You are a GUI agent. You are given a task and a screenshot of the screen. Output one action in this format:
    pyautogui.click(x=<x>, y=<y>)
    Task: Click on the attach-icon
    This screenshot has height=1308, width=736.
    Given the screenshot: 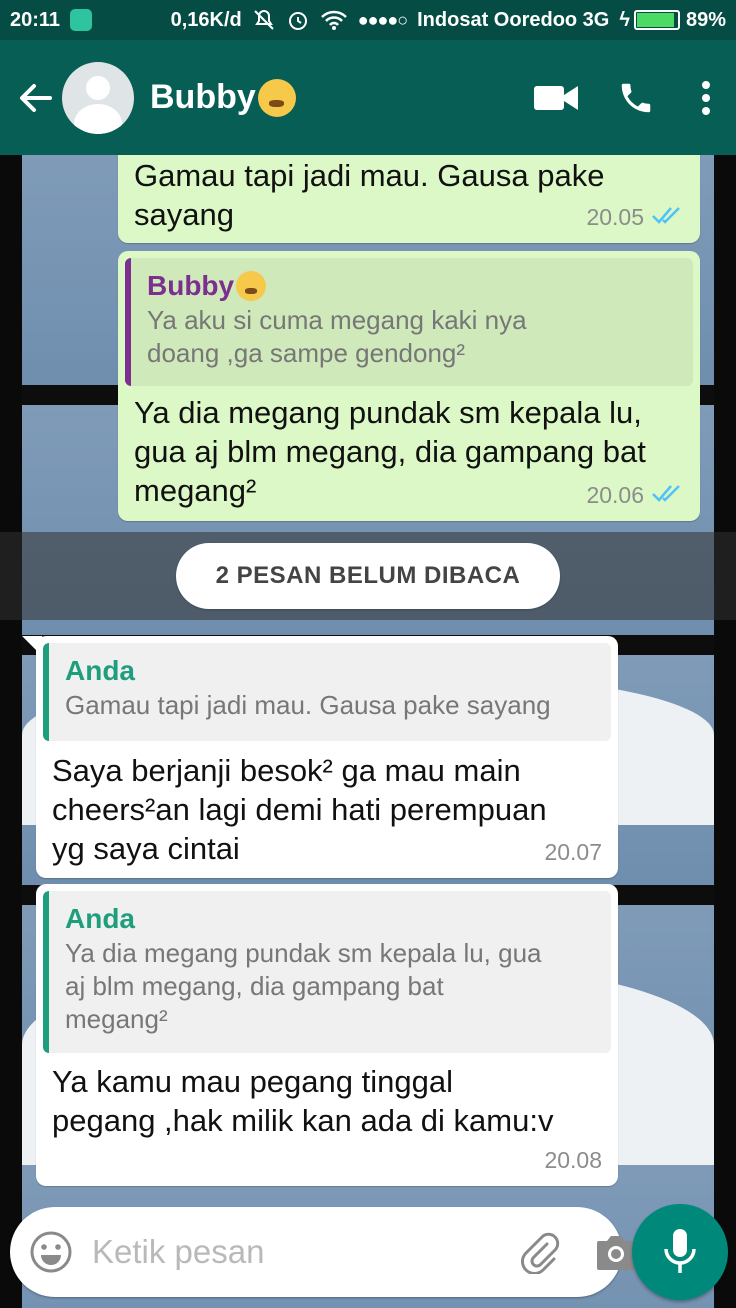 What is the action you would take?
    pyautogui.click(x=539, y=1252)
    